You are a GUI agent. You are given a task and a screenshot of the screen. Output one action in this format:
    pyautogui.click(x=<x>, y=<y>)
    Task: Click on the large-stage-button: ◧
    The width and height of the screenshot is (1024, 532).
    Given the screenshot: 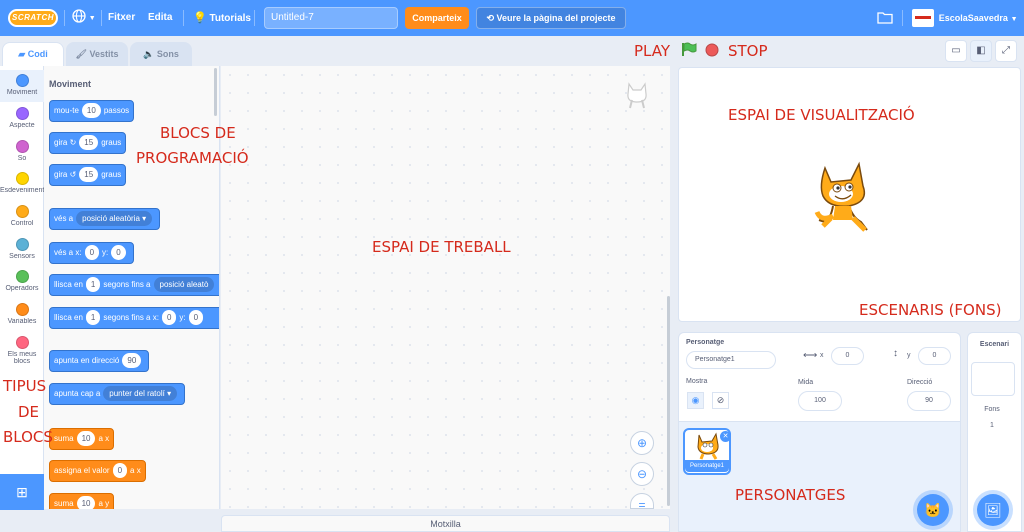 What is the action you would take?
    pyautogui.click(x=981, y=51)
    